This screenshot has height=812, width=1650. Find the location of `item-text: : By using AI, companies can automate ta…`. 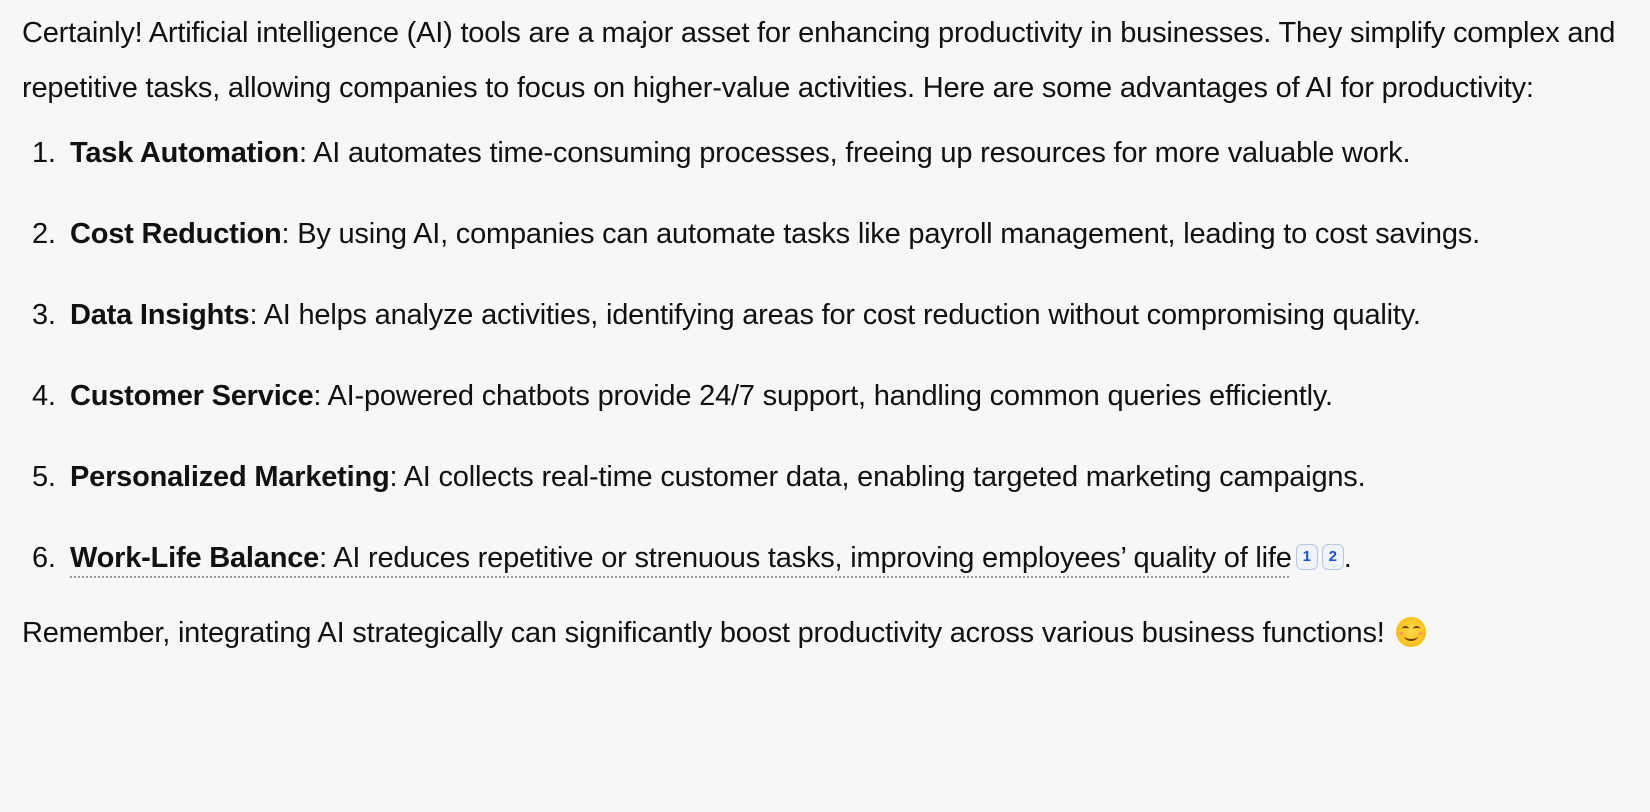

item-text: : By using AI, companies can automate ta… is located at coordinates (880, 234).